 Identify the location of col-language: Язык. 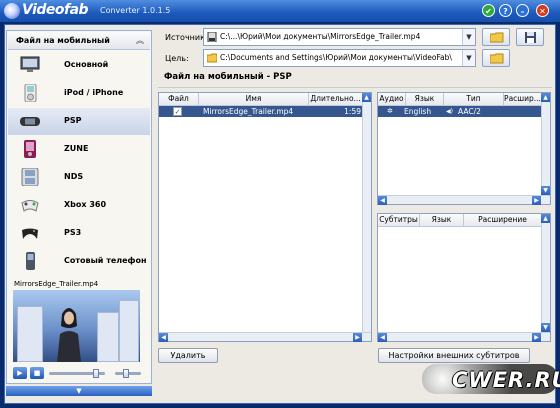
(425, 99).